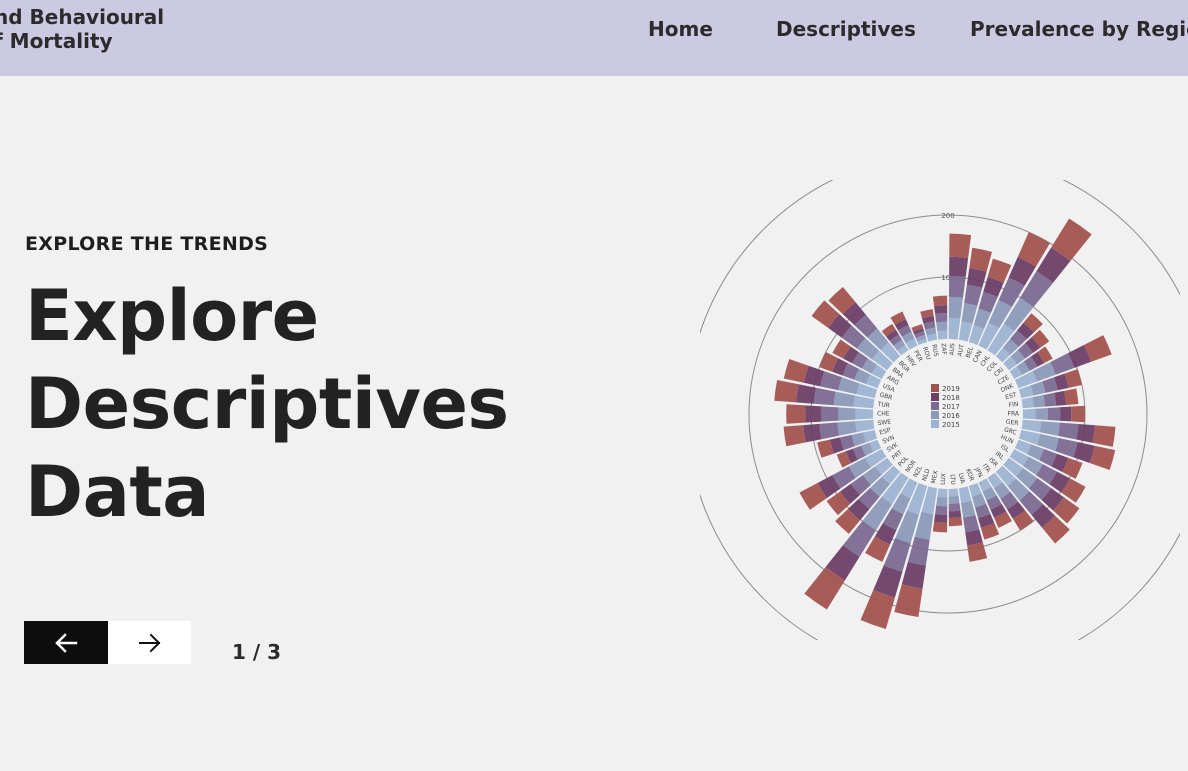 The width and height of the screenshot is (1188, 771). I want to click on bar-lux-2016, so click(942, 501).